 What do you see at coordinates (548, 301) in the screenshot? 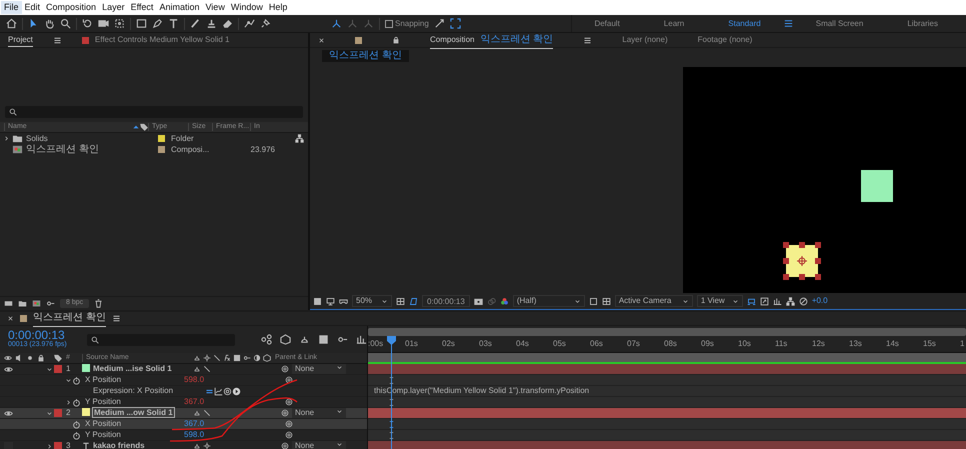
I see `resolution-dropdown: (Half)` at bounding box center [548, 301].